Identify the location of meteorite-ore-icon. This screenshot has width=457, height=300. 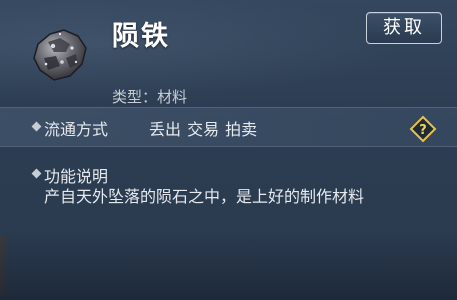
(60, 55).